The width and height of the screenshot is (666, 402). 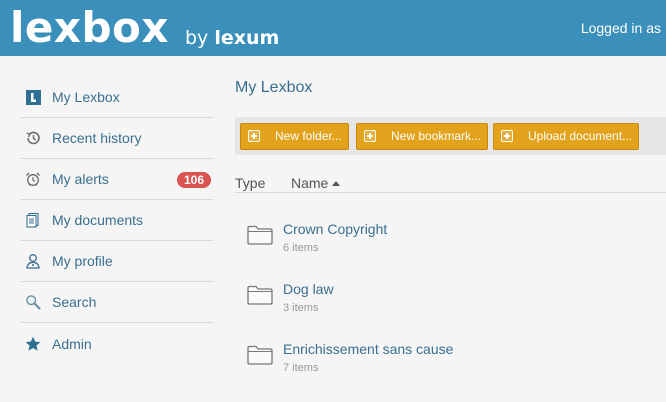 What do you see at coordinates (274, 87) in the screenshot?
I see `page-title: My Lexbox` at bounding box center [274, 87].